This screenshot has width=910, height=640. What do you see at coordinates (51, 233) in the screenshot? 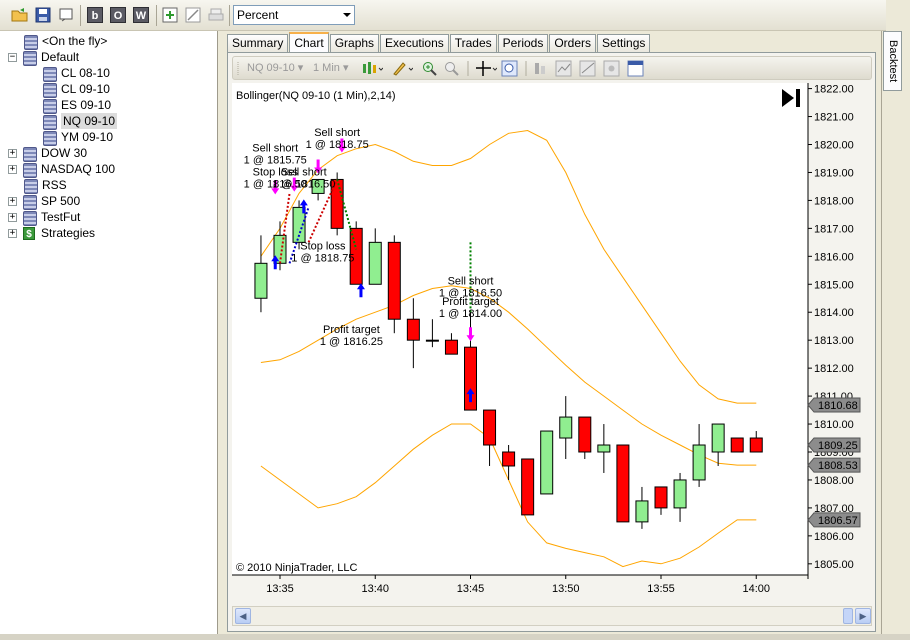
I see `tree-item: + $ Strategies` at bounding box center [51, 233].